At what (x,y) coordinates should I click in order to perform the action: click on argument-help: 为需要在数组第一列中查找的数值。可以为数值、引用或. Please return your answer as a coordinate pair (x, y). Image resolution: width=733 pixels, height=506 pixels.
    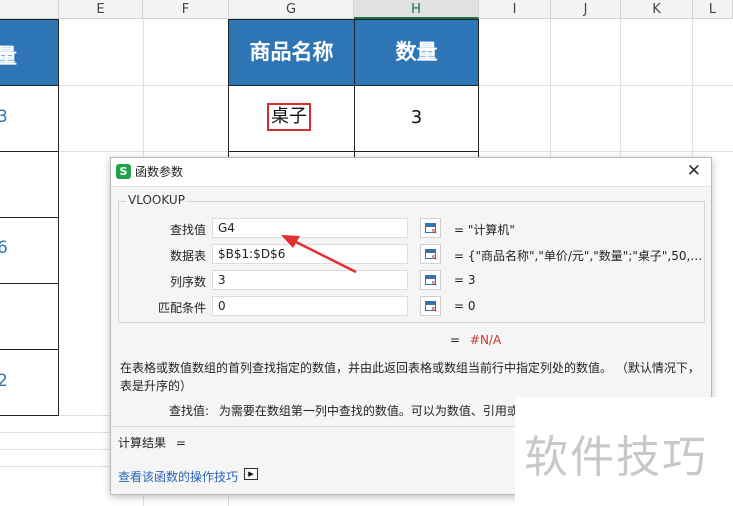
    Looking at the image, I should click on (368, 411).